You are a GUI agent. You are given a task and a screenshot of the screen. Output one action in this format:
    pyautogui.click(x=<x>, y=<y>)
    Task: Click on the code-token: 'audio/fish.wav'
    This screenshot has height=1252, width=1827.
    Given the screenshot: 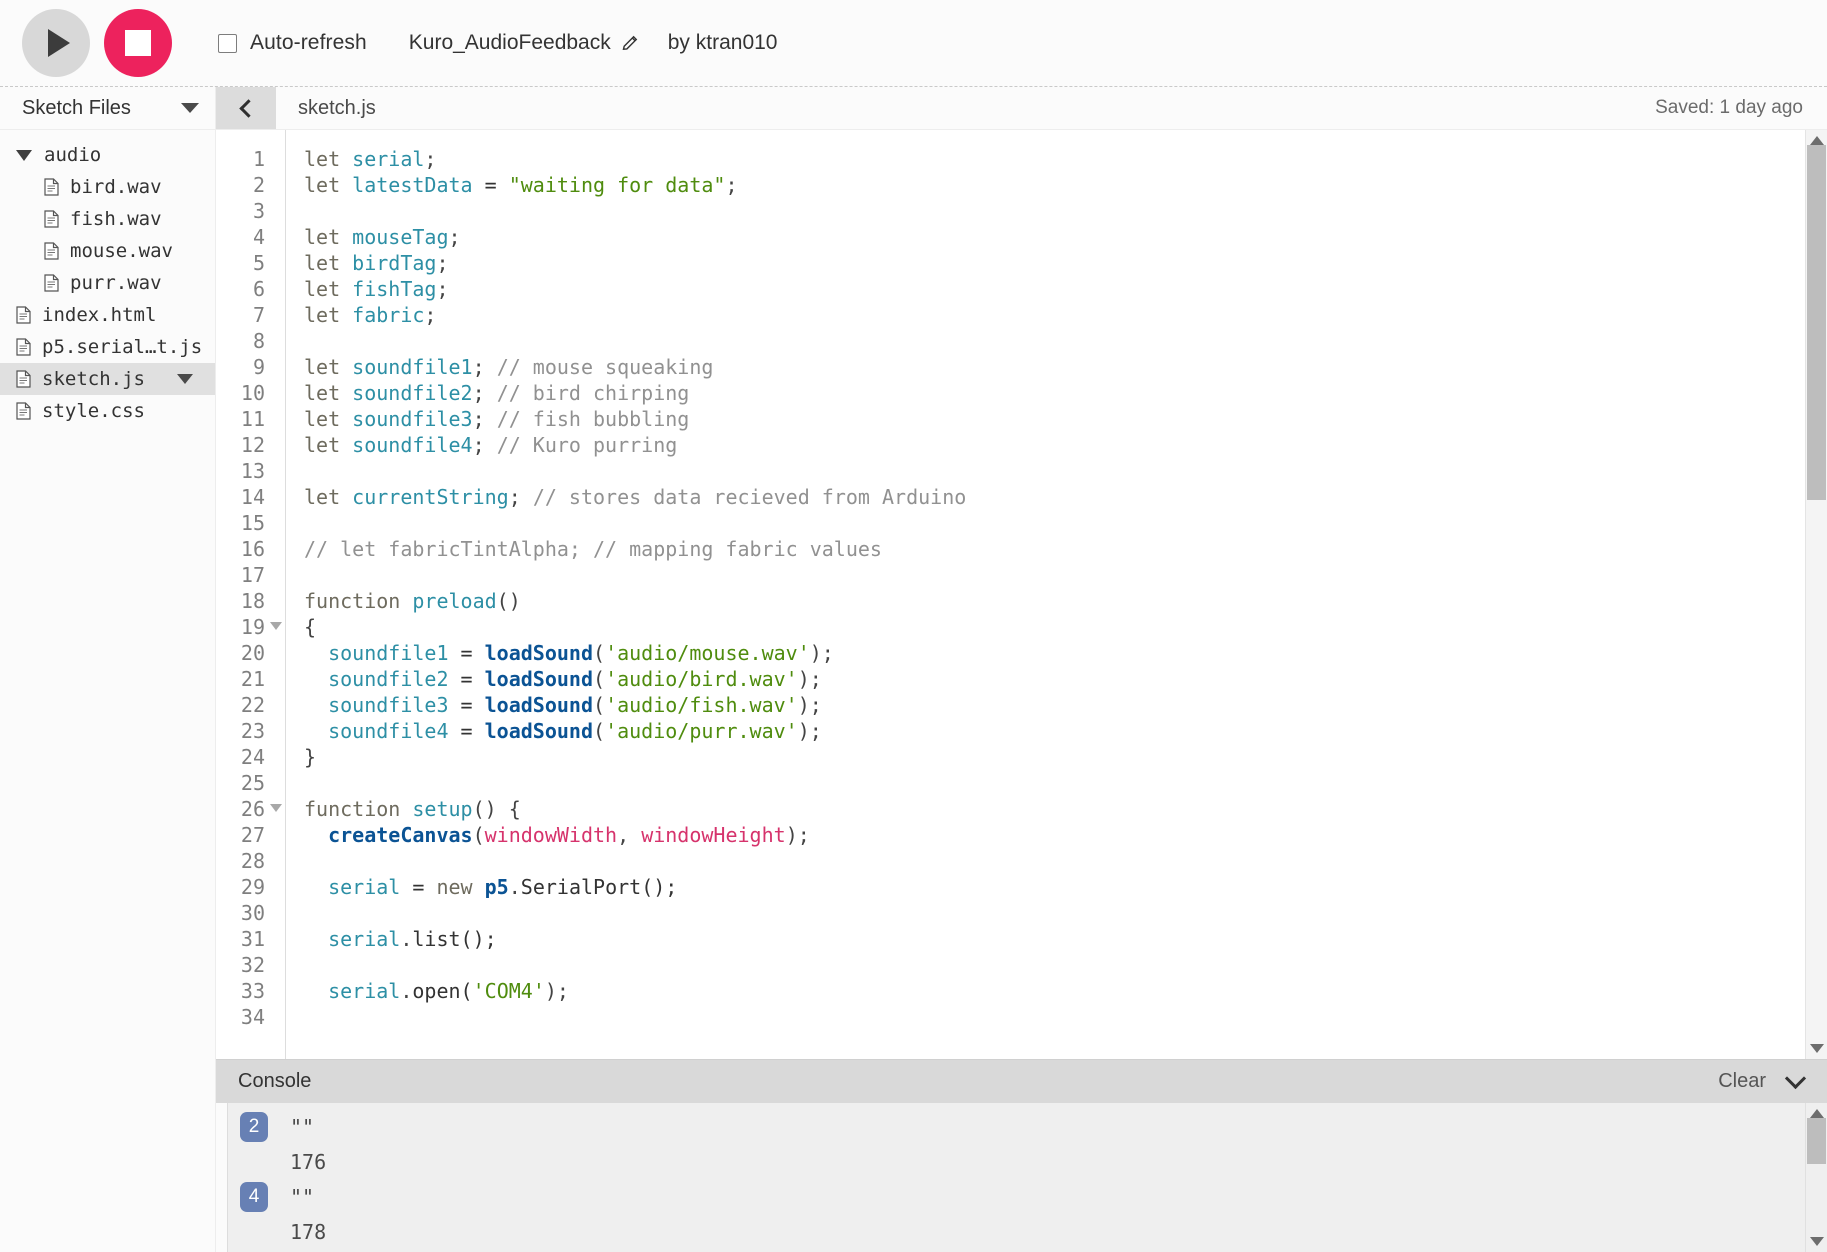 What is the action you would take?
    pyautogui.click(x=701, y=705)
    